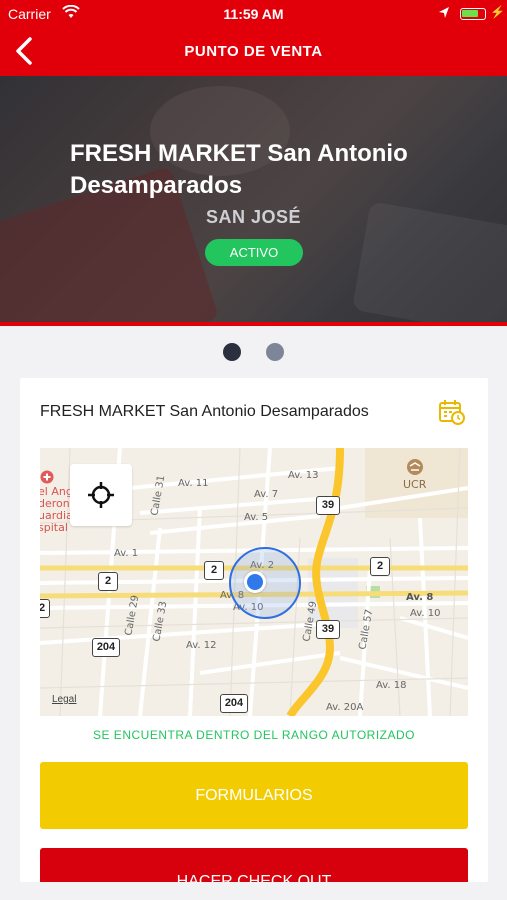  Describe the element at coordinates (345, 707) in the screenshot. I see `street-label: Av. 20A` at that location.